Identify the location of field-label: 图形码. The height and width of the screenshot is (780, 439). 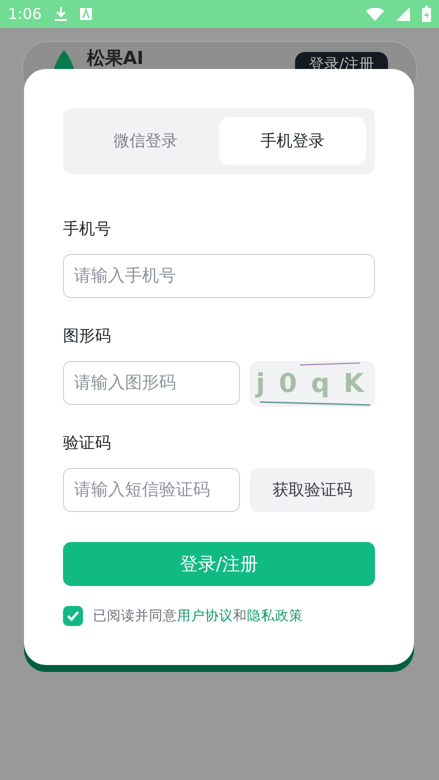
(87, 336).